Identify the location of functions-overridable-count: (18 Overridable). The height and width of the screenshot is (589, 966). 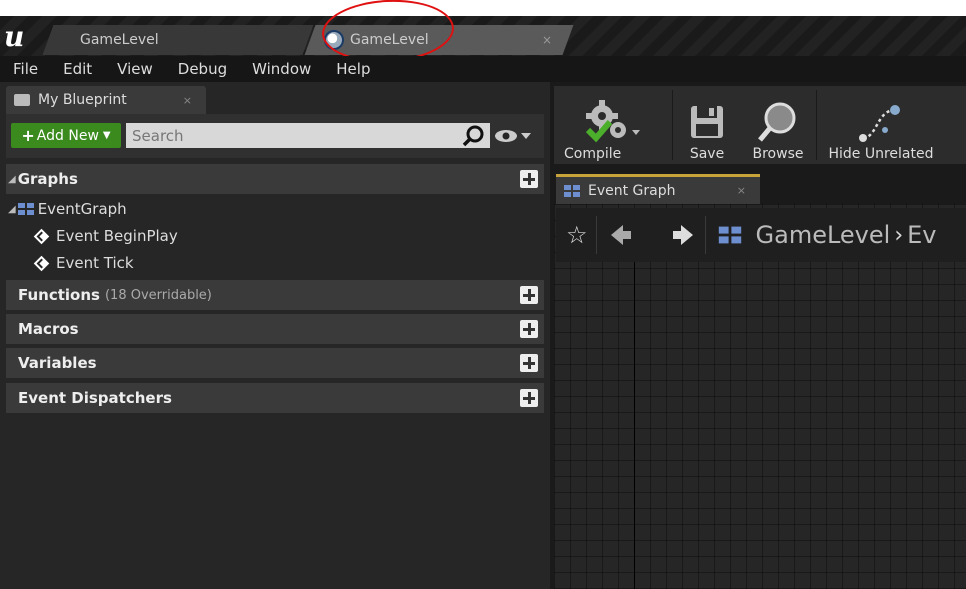
(158, 295).